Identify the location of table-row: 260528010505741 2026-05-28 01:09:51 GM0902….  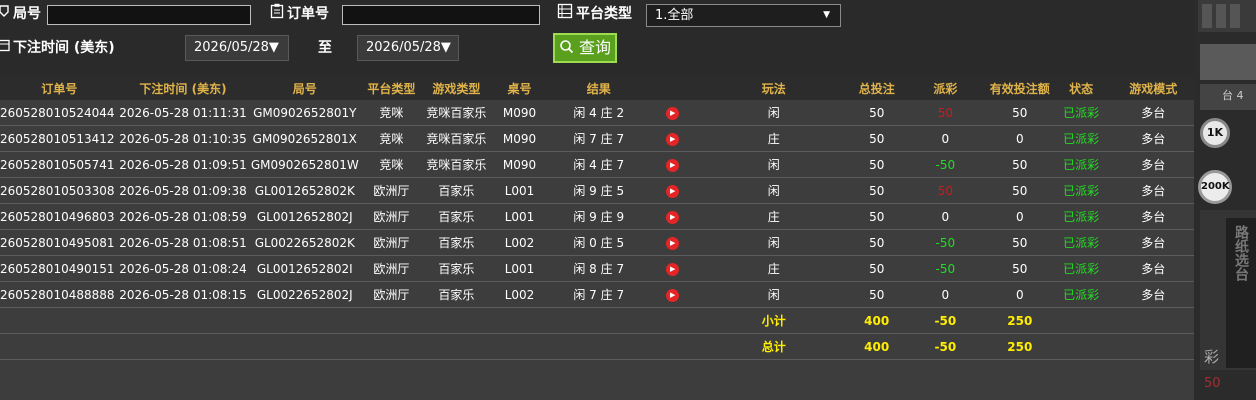
(597, 164).